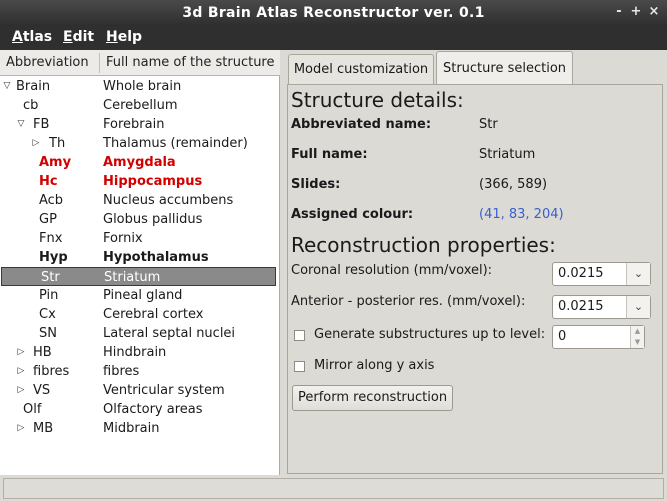 This screenshot has width=667, height=501. I want to click on tree-row-abbreviation: GP, so click(48, 219).